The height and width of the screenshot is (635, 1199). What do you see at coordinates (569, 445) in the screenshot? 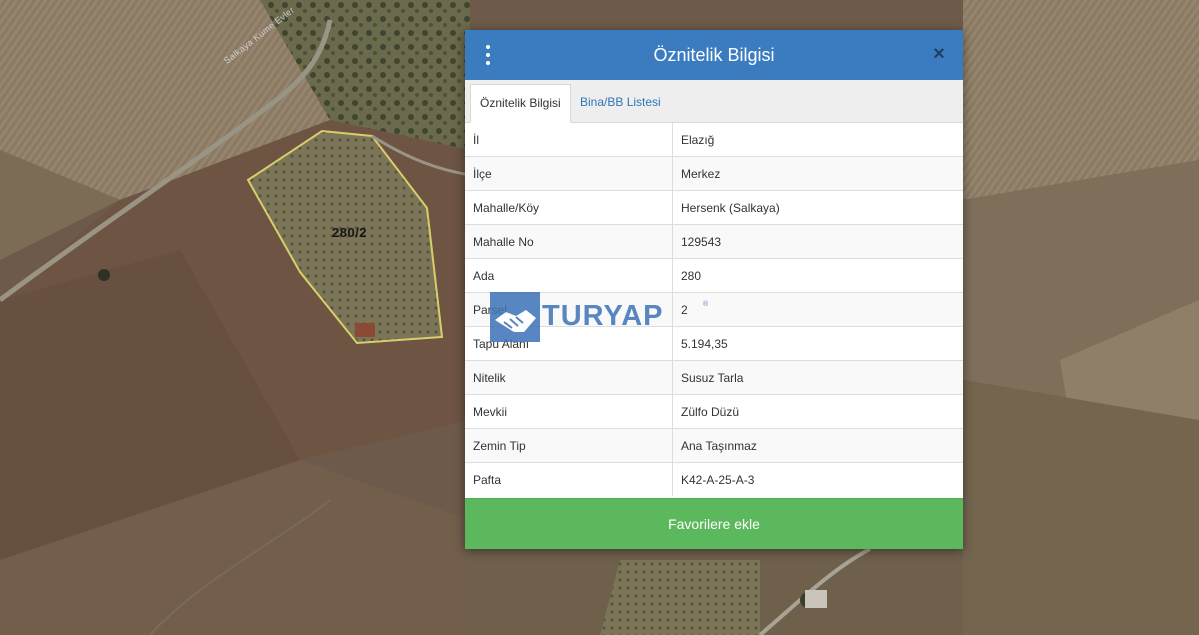
I see `attribute-key: Zemin Tip` at bounding box center [569, 445].